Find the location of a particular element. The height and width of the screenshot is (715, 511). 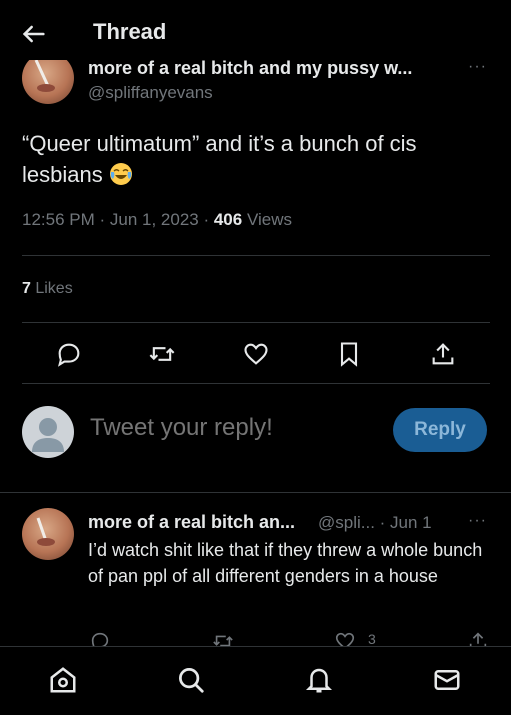

face-with-tears-of-joy-icon is located at coordinates (120, 174).